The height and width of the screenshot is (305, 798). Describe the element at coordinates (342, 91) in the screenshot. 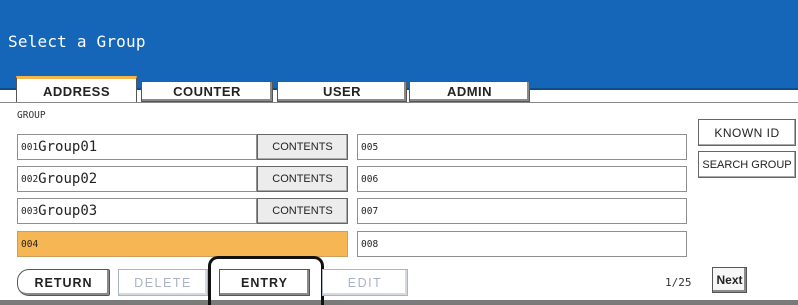

I see `tab-user: USER` at that location.